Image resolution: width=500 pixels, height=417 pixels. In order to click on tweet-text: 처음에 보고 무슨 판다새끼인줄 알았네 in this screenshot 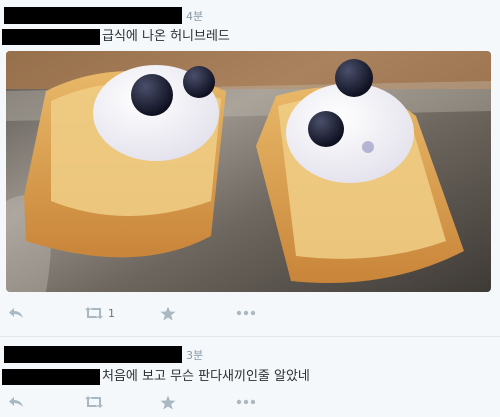, I will do `click(156, 375)`.